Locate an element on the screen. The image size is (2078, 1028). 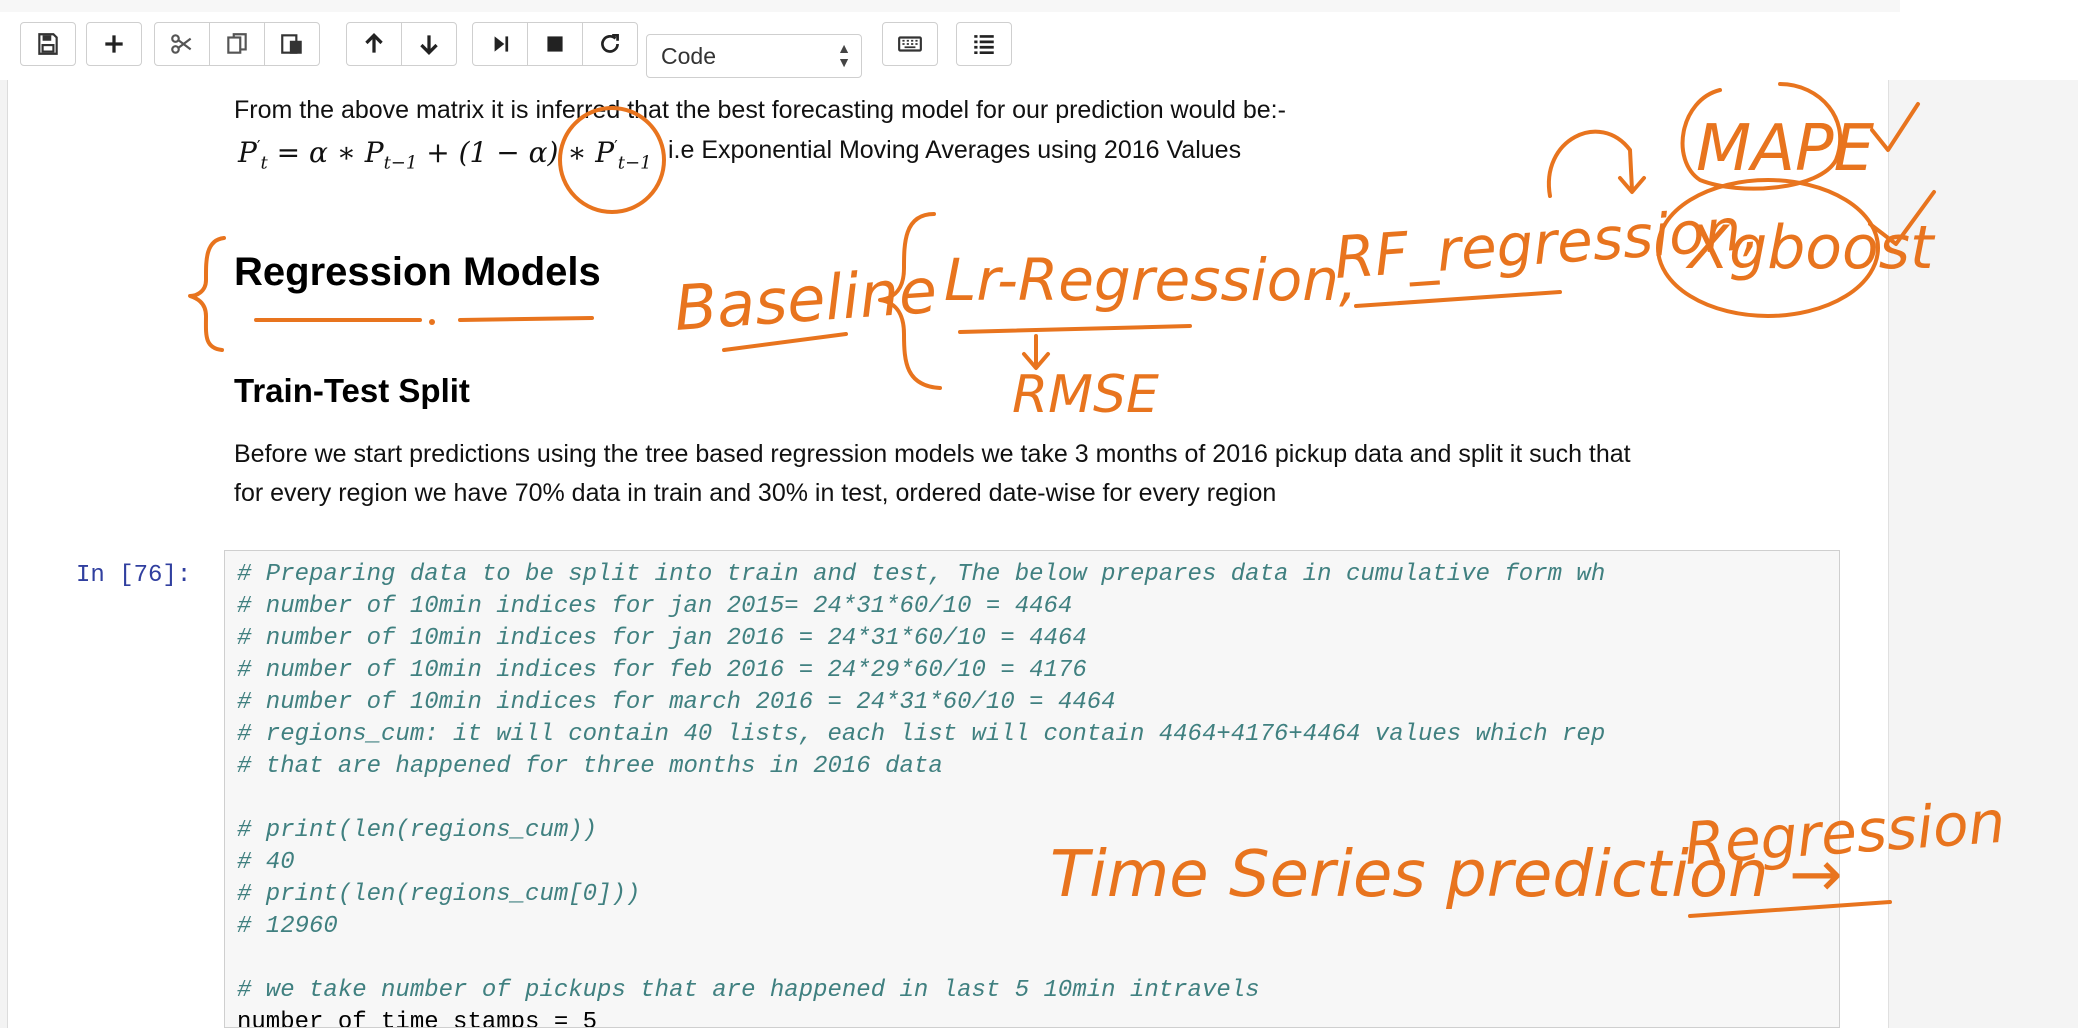
underline-mark-heading is located at coordinates (424, 319).